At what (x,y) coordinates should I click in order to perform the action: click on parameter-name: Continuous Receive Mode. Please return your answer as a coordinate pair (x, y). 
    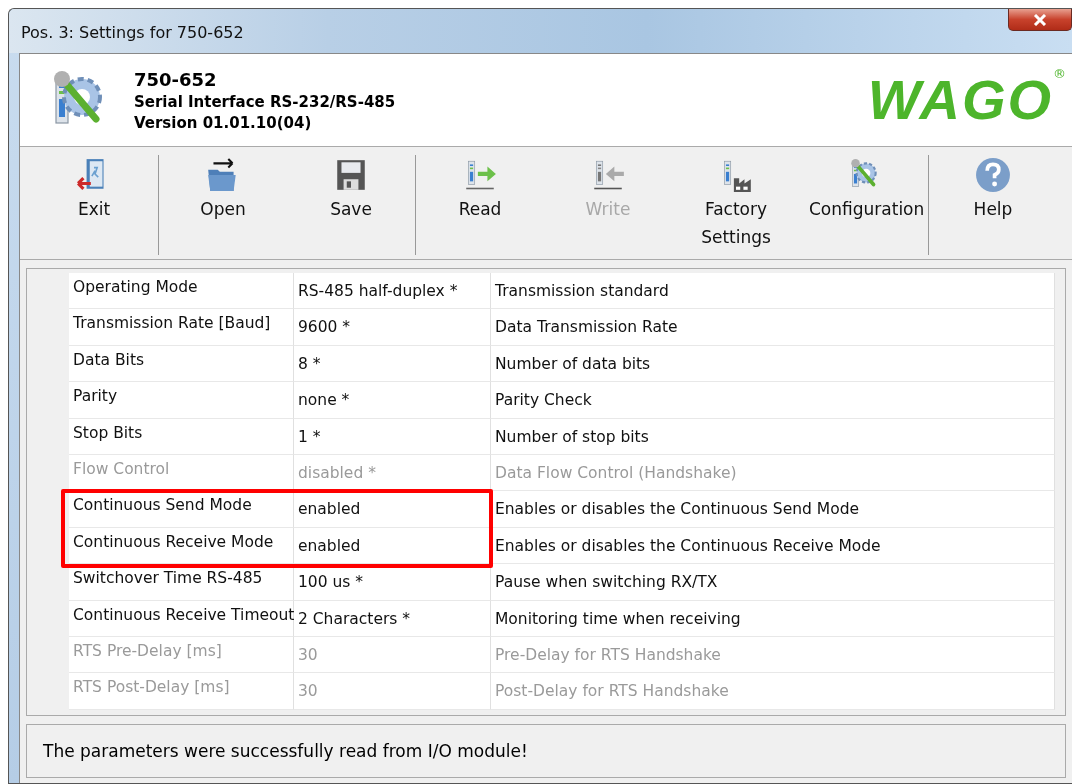
    Looking at the image, I should click on (181, 546).